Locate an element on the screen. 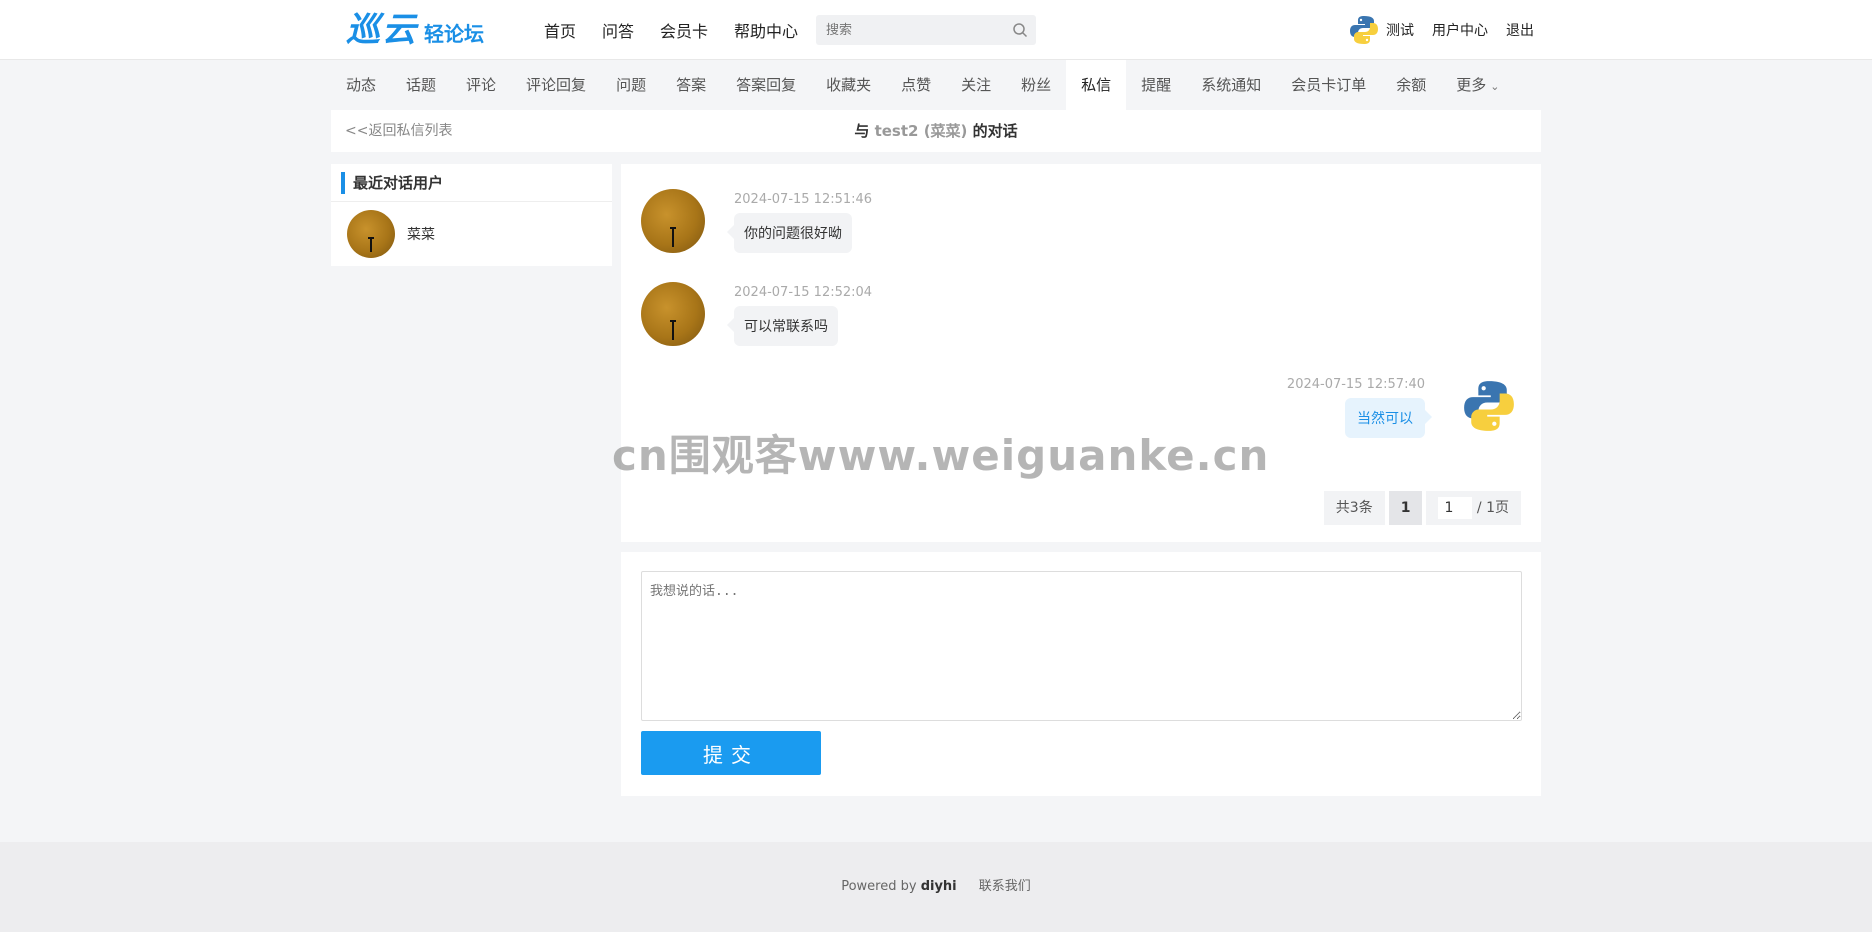 The height and width of the screenshot is (932, 1872). nav-qa: 问答 is located at coordinates (618, 30).